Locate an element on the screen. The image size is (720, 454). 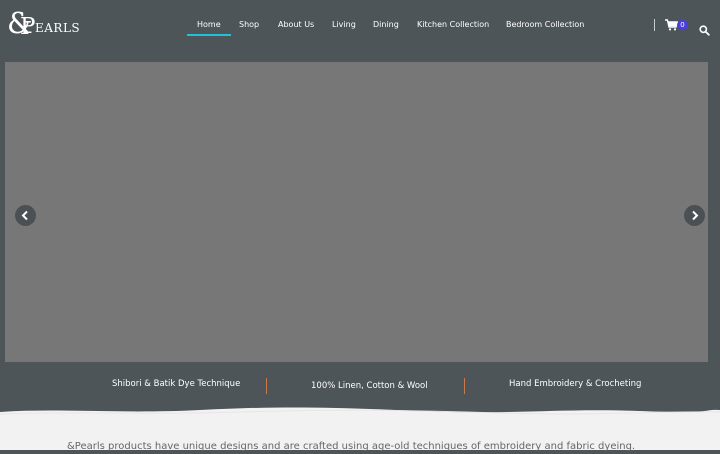
header-divider is located at coordinates (654, 25).